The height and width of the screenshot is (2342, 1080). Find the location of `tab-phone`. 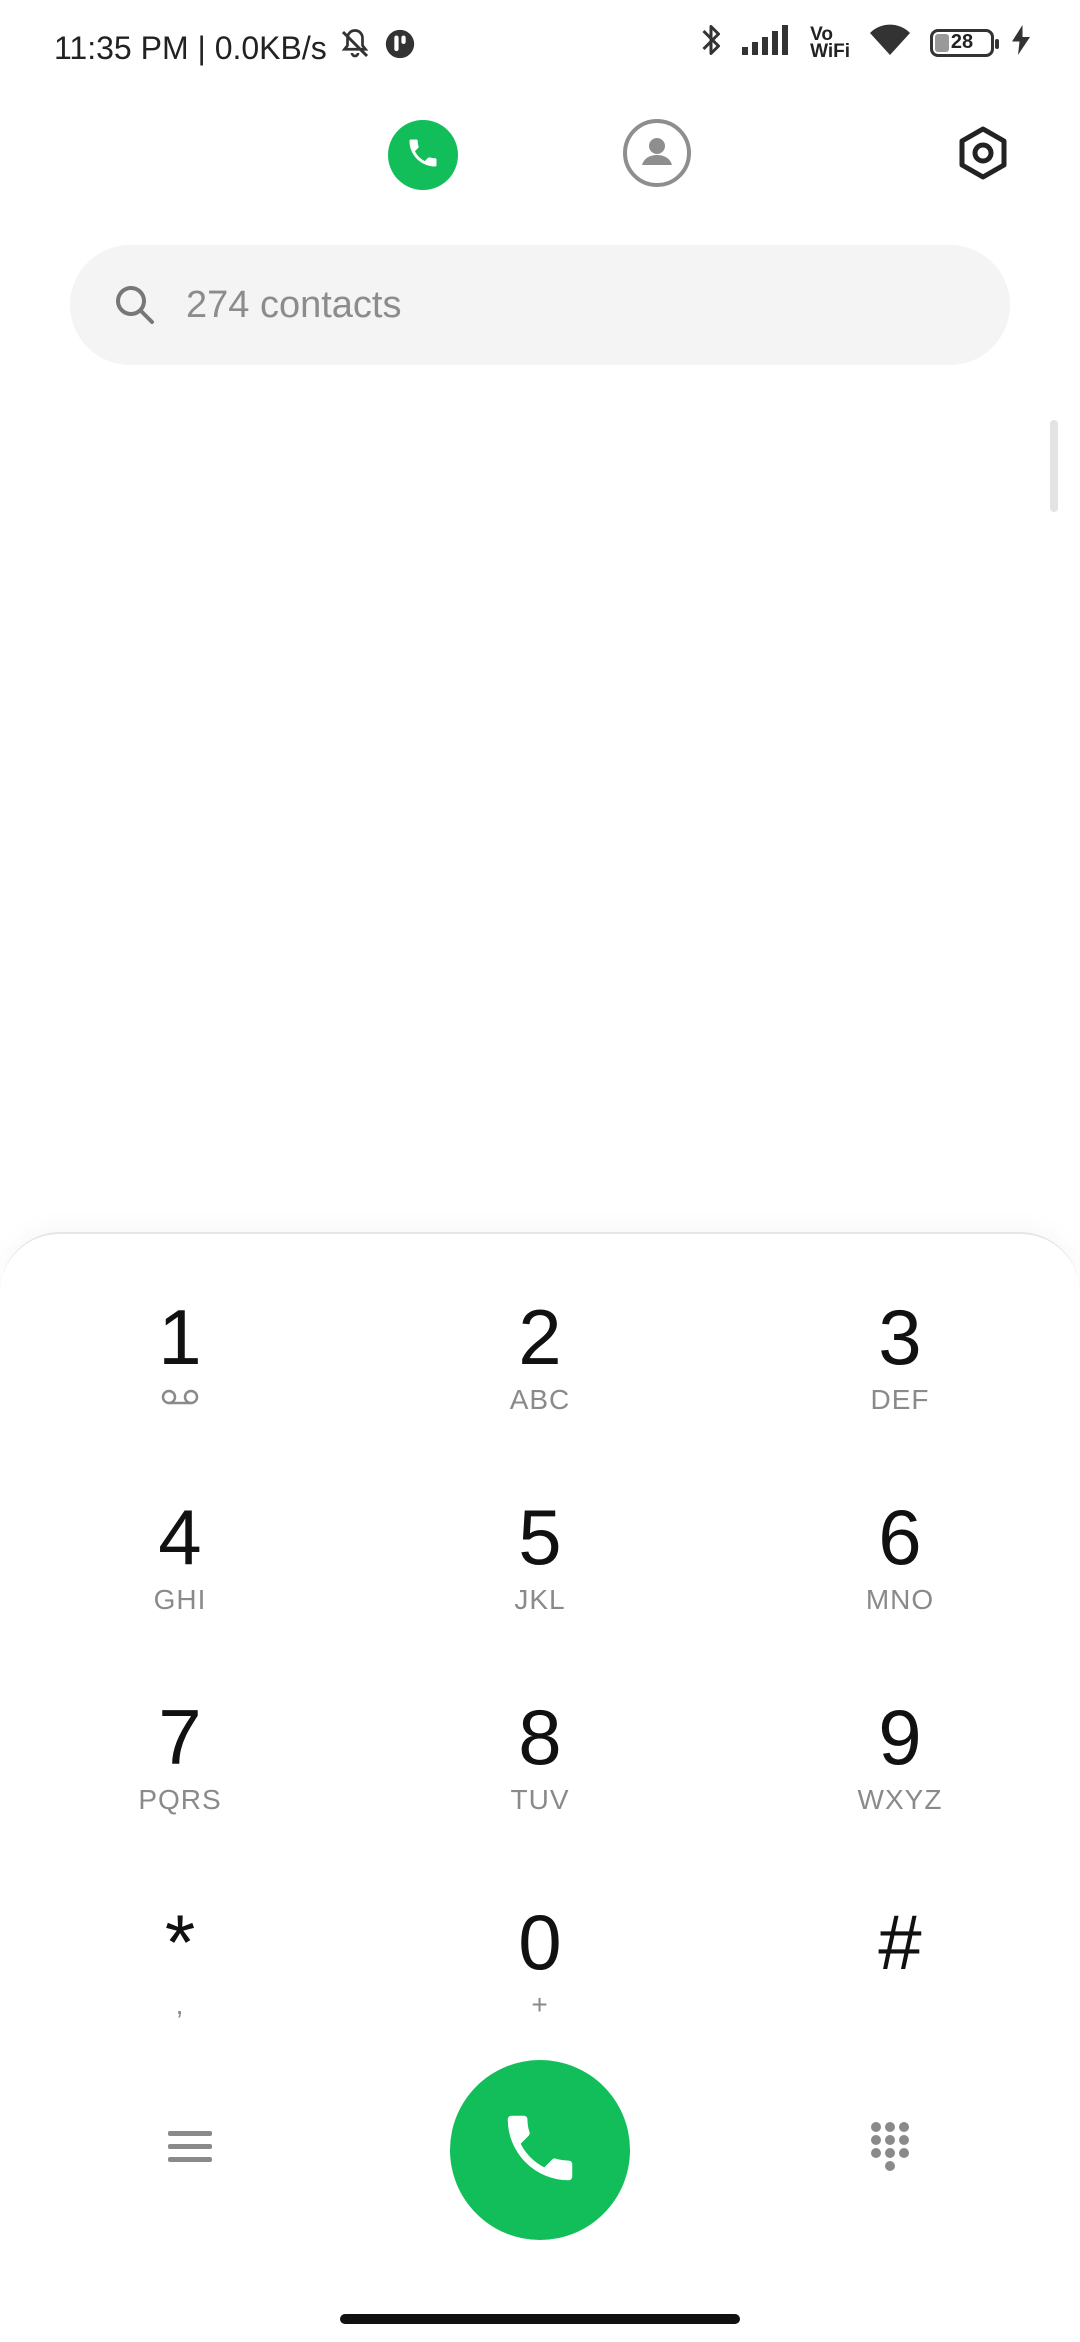

tab-phone is located at coordinates (423, 155).